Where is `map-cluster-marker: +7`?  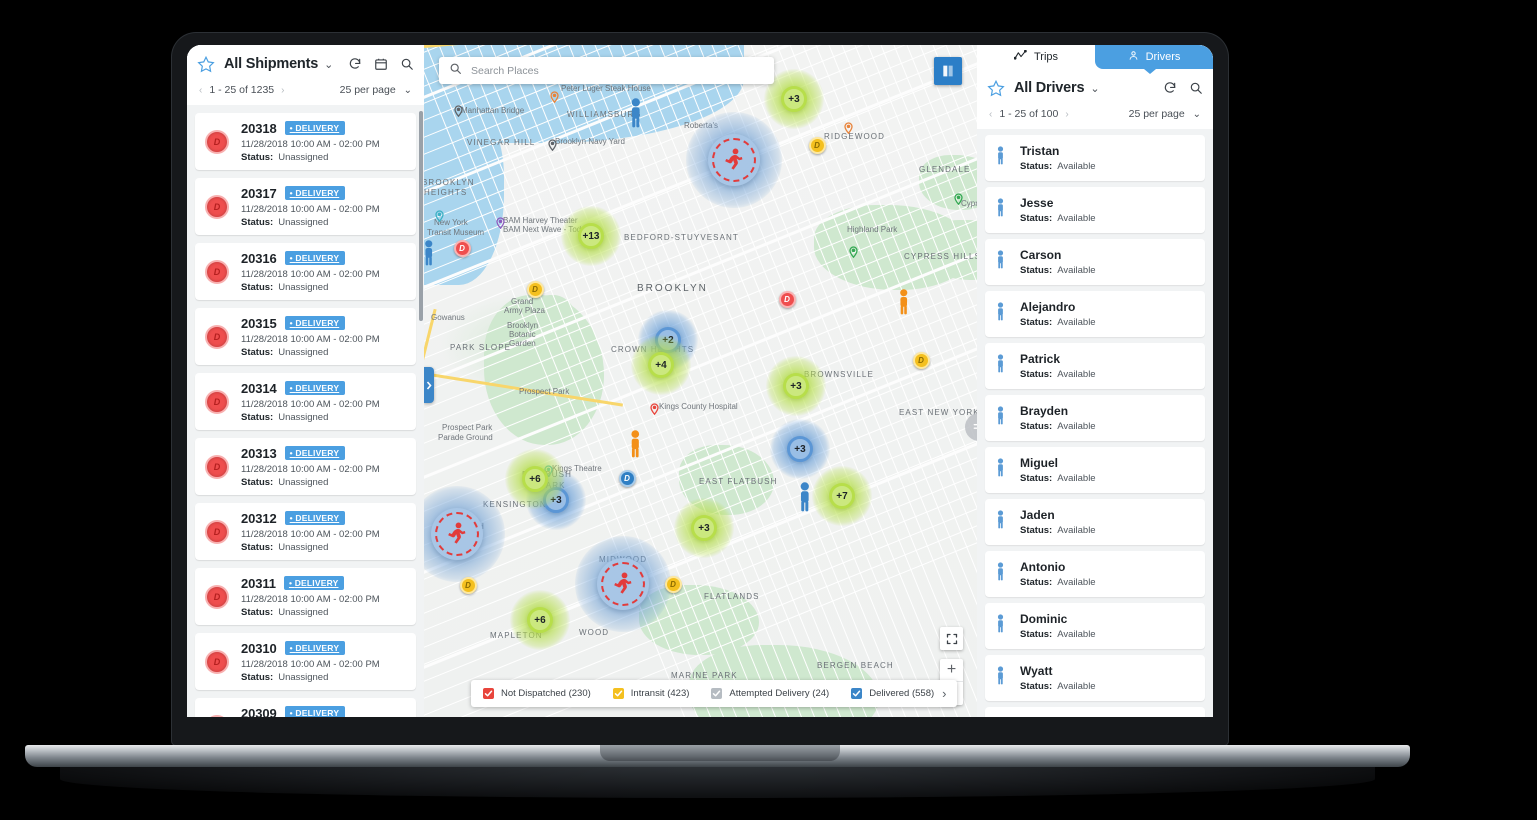 map-cluster-marker: +7 is located at coordinates (842, 496).